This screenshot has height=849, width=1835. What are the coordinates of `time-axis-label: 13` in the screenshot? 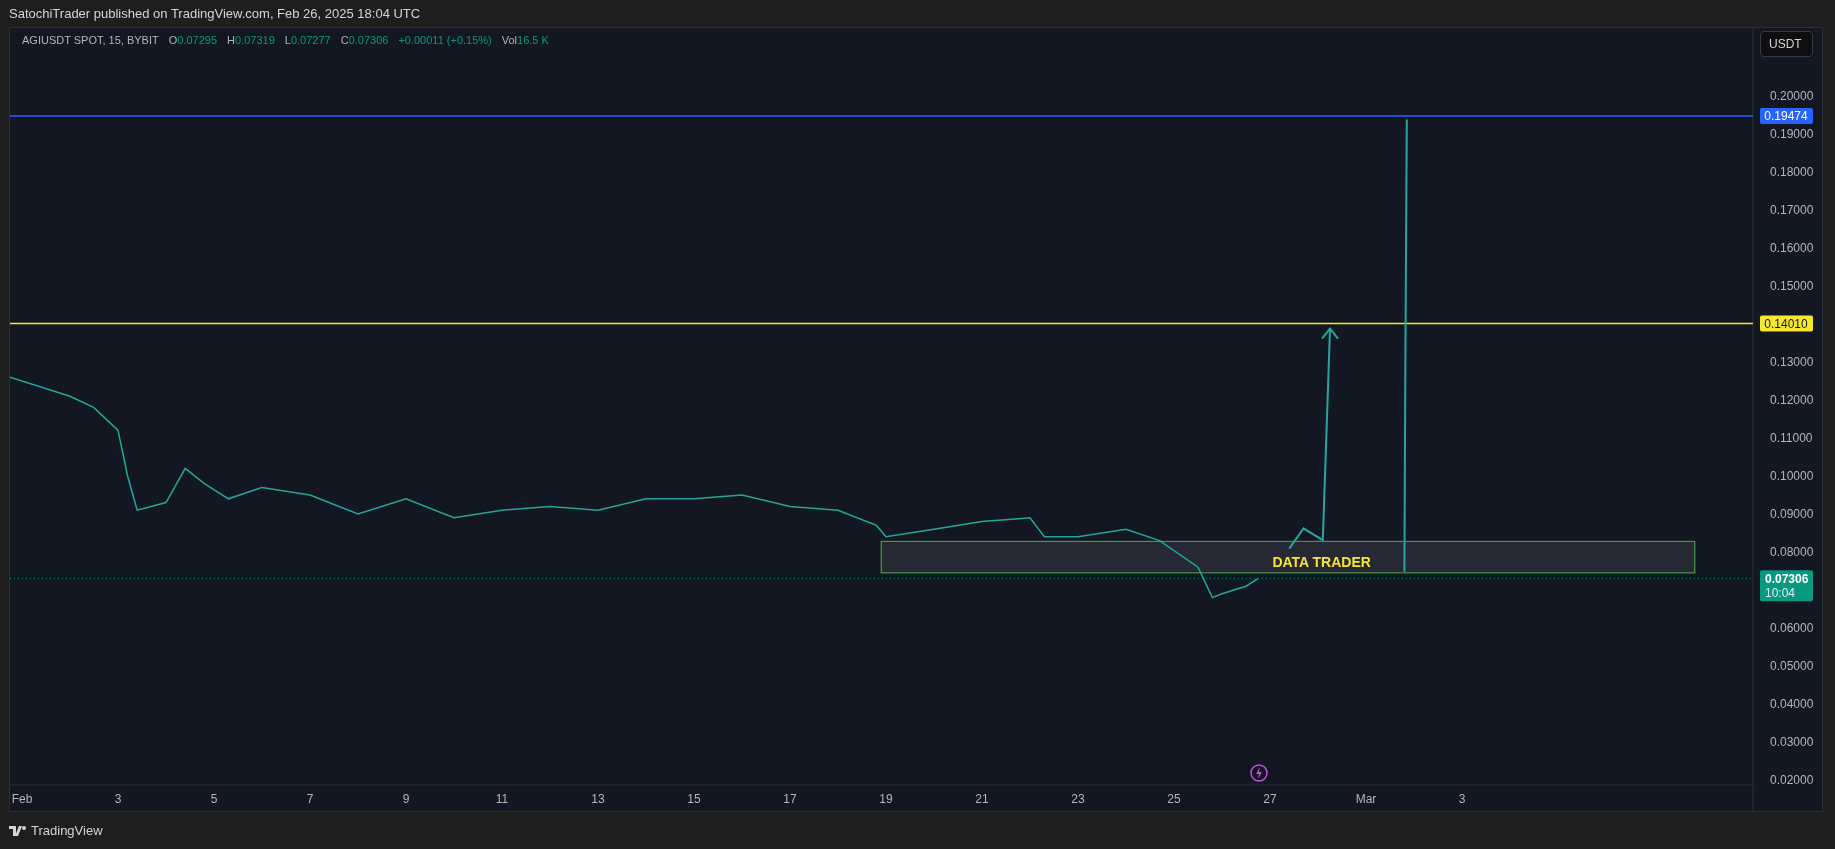 It's located at (598, 799).